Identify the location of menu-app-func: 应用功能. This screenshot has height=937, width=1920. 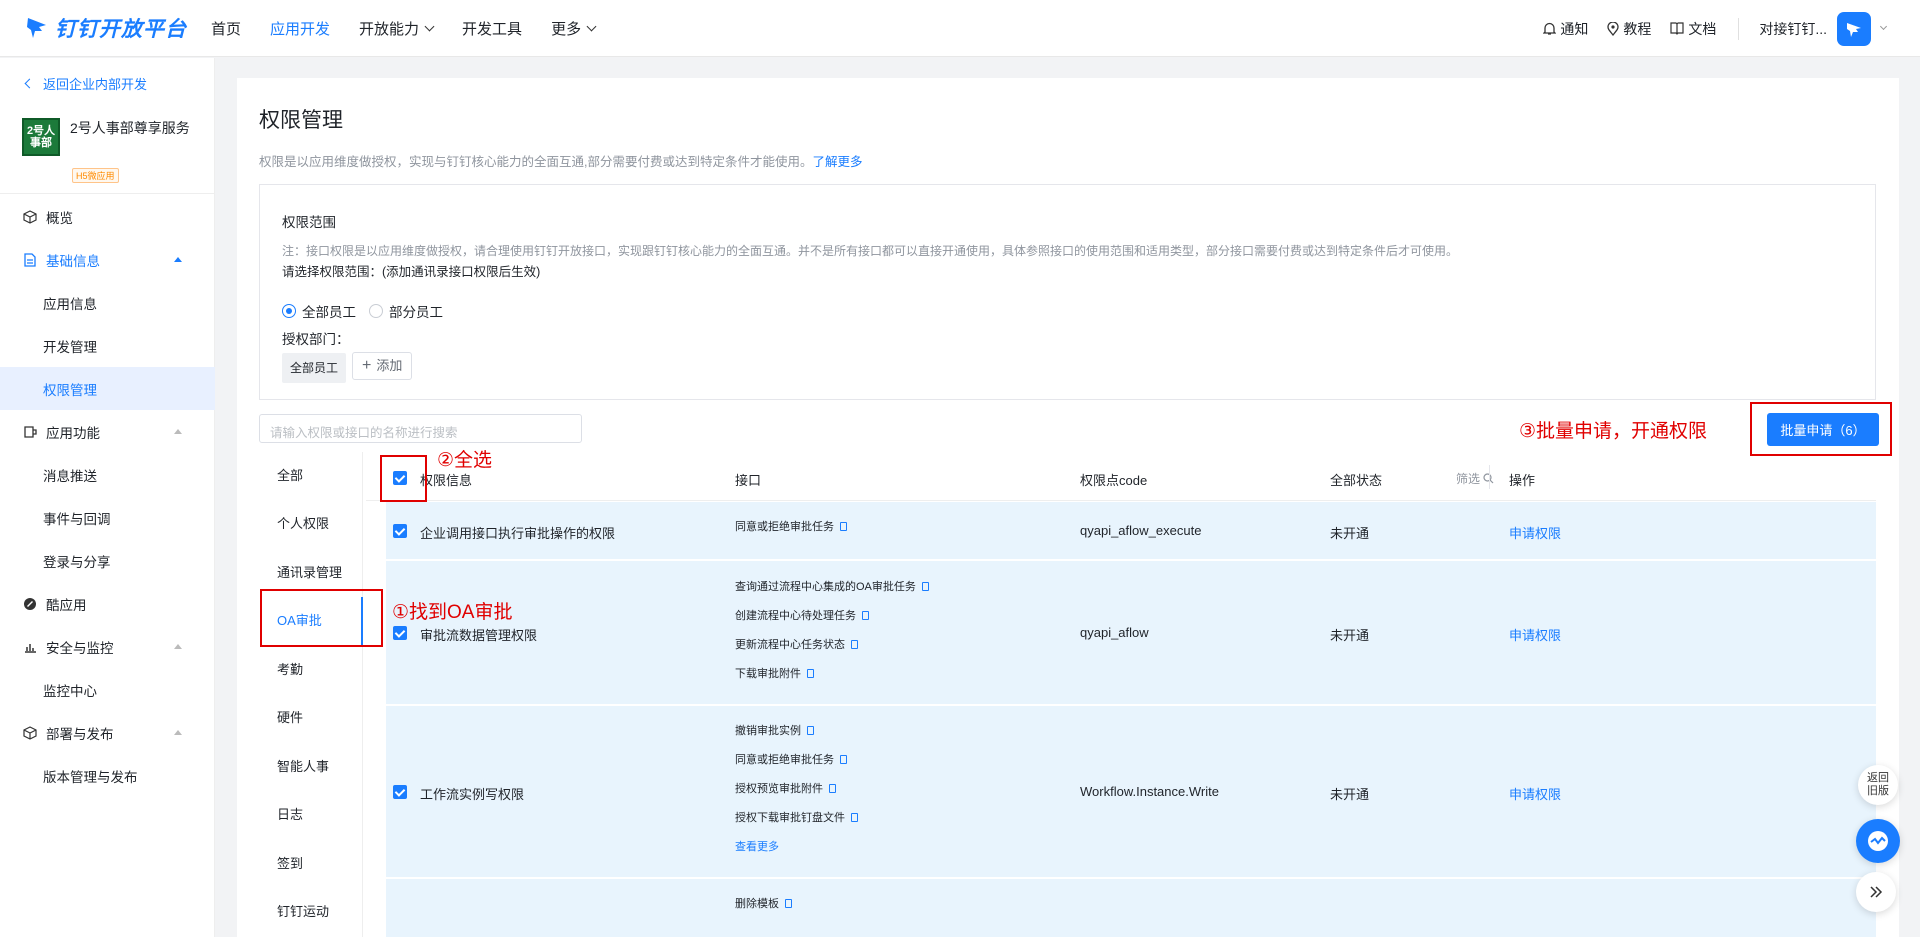
(107, 432).